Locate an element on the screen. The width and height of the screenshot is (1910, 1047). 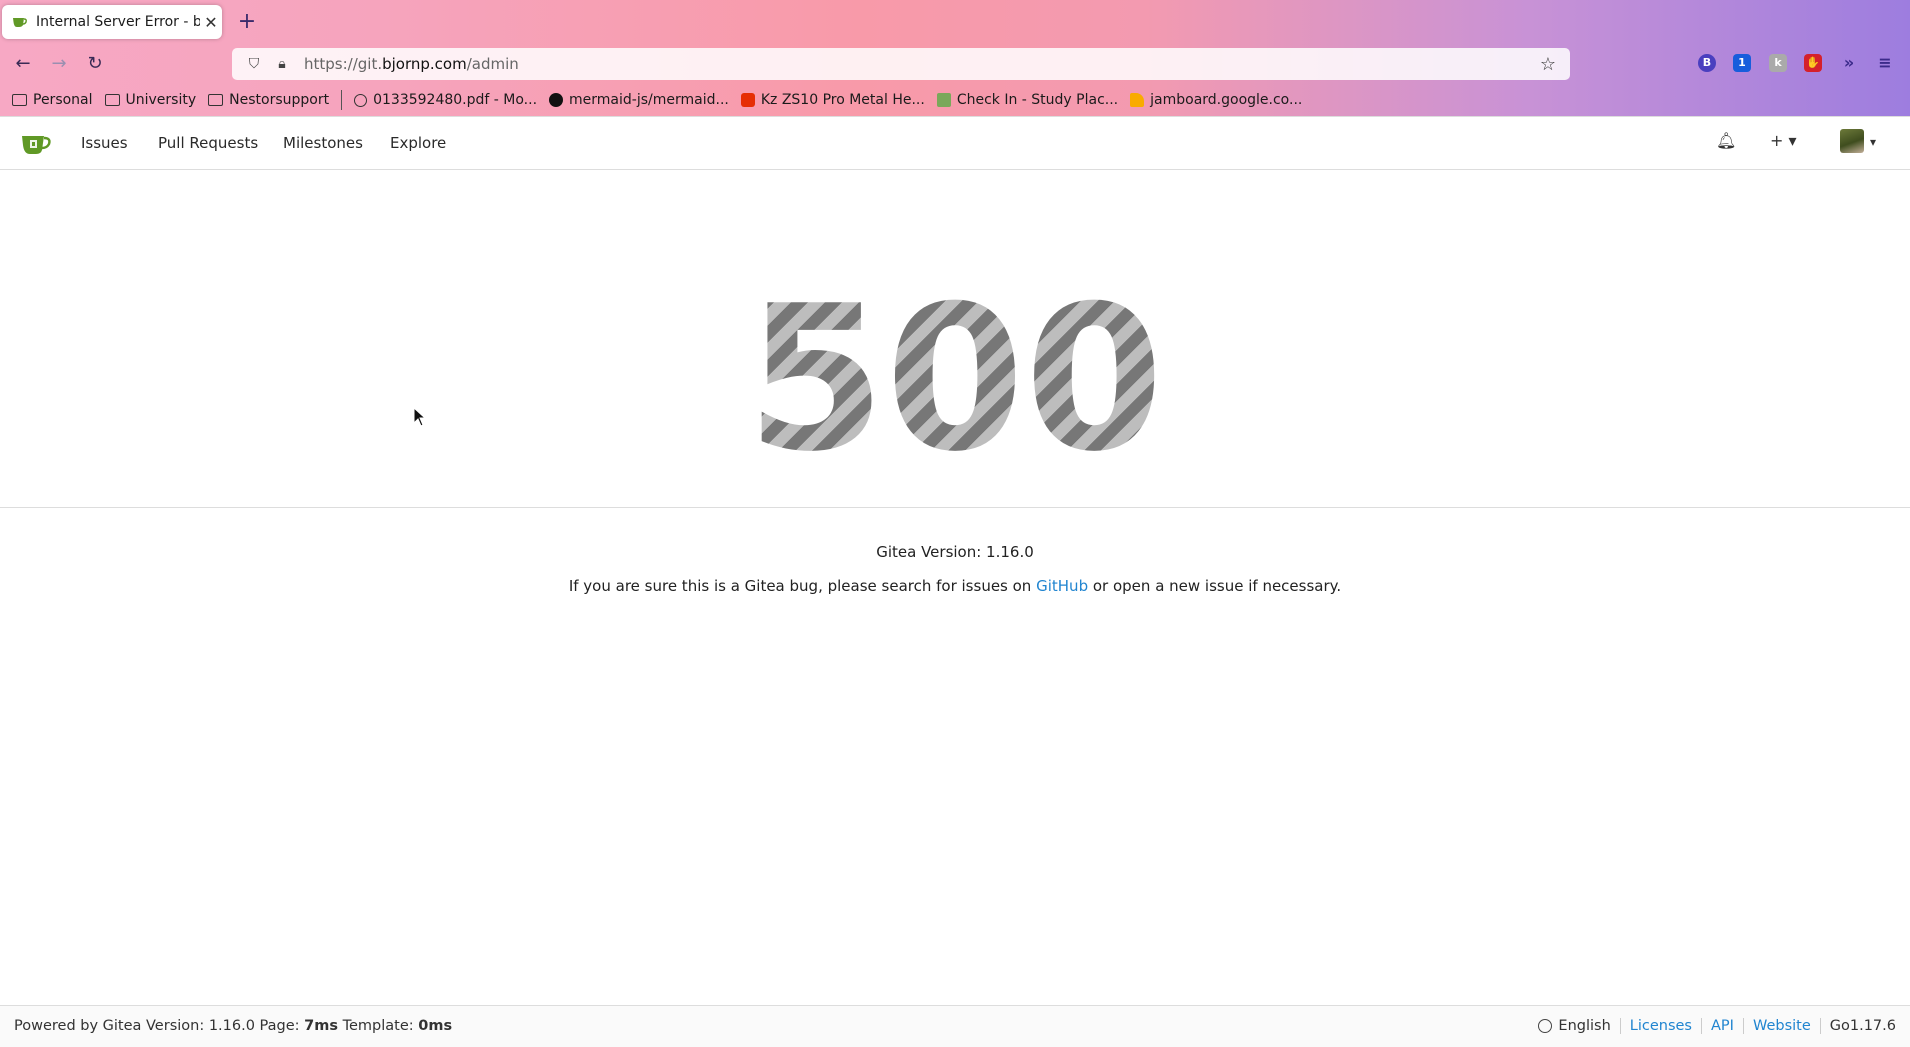
back-icon: ← is located at coordinates (23, 64).